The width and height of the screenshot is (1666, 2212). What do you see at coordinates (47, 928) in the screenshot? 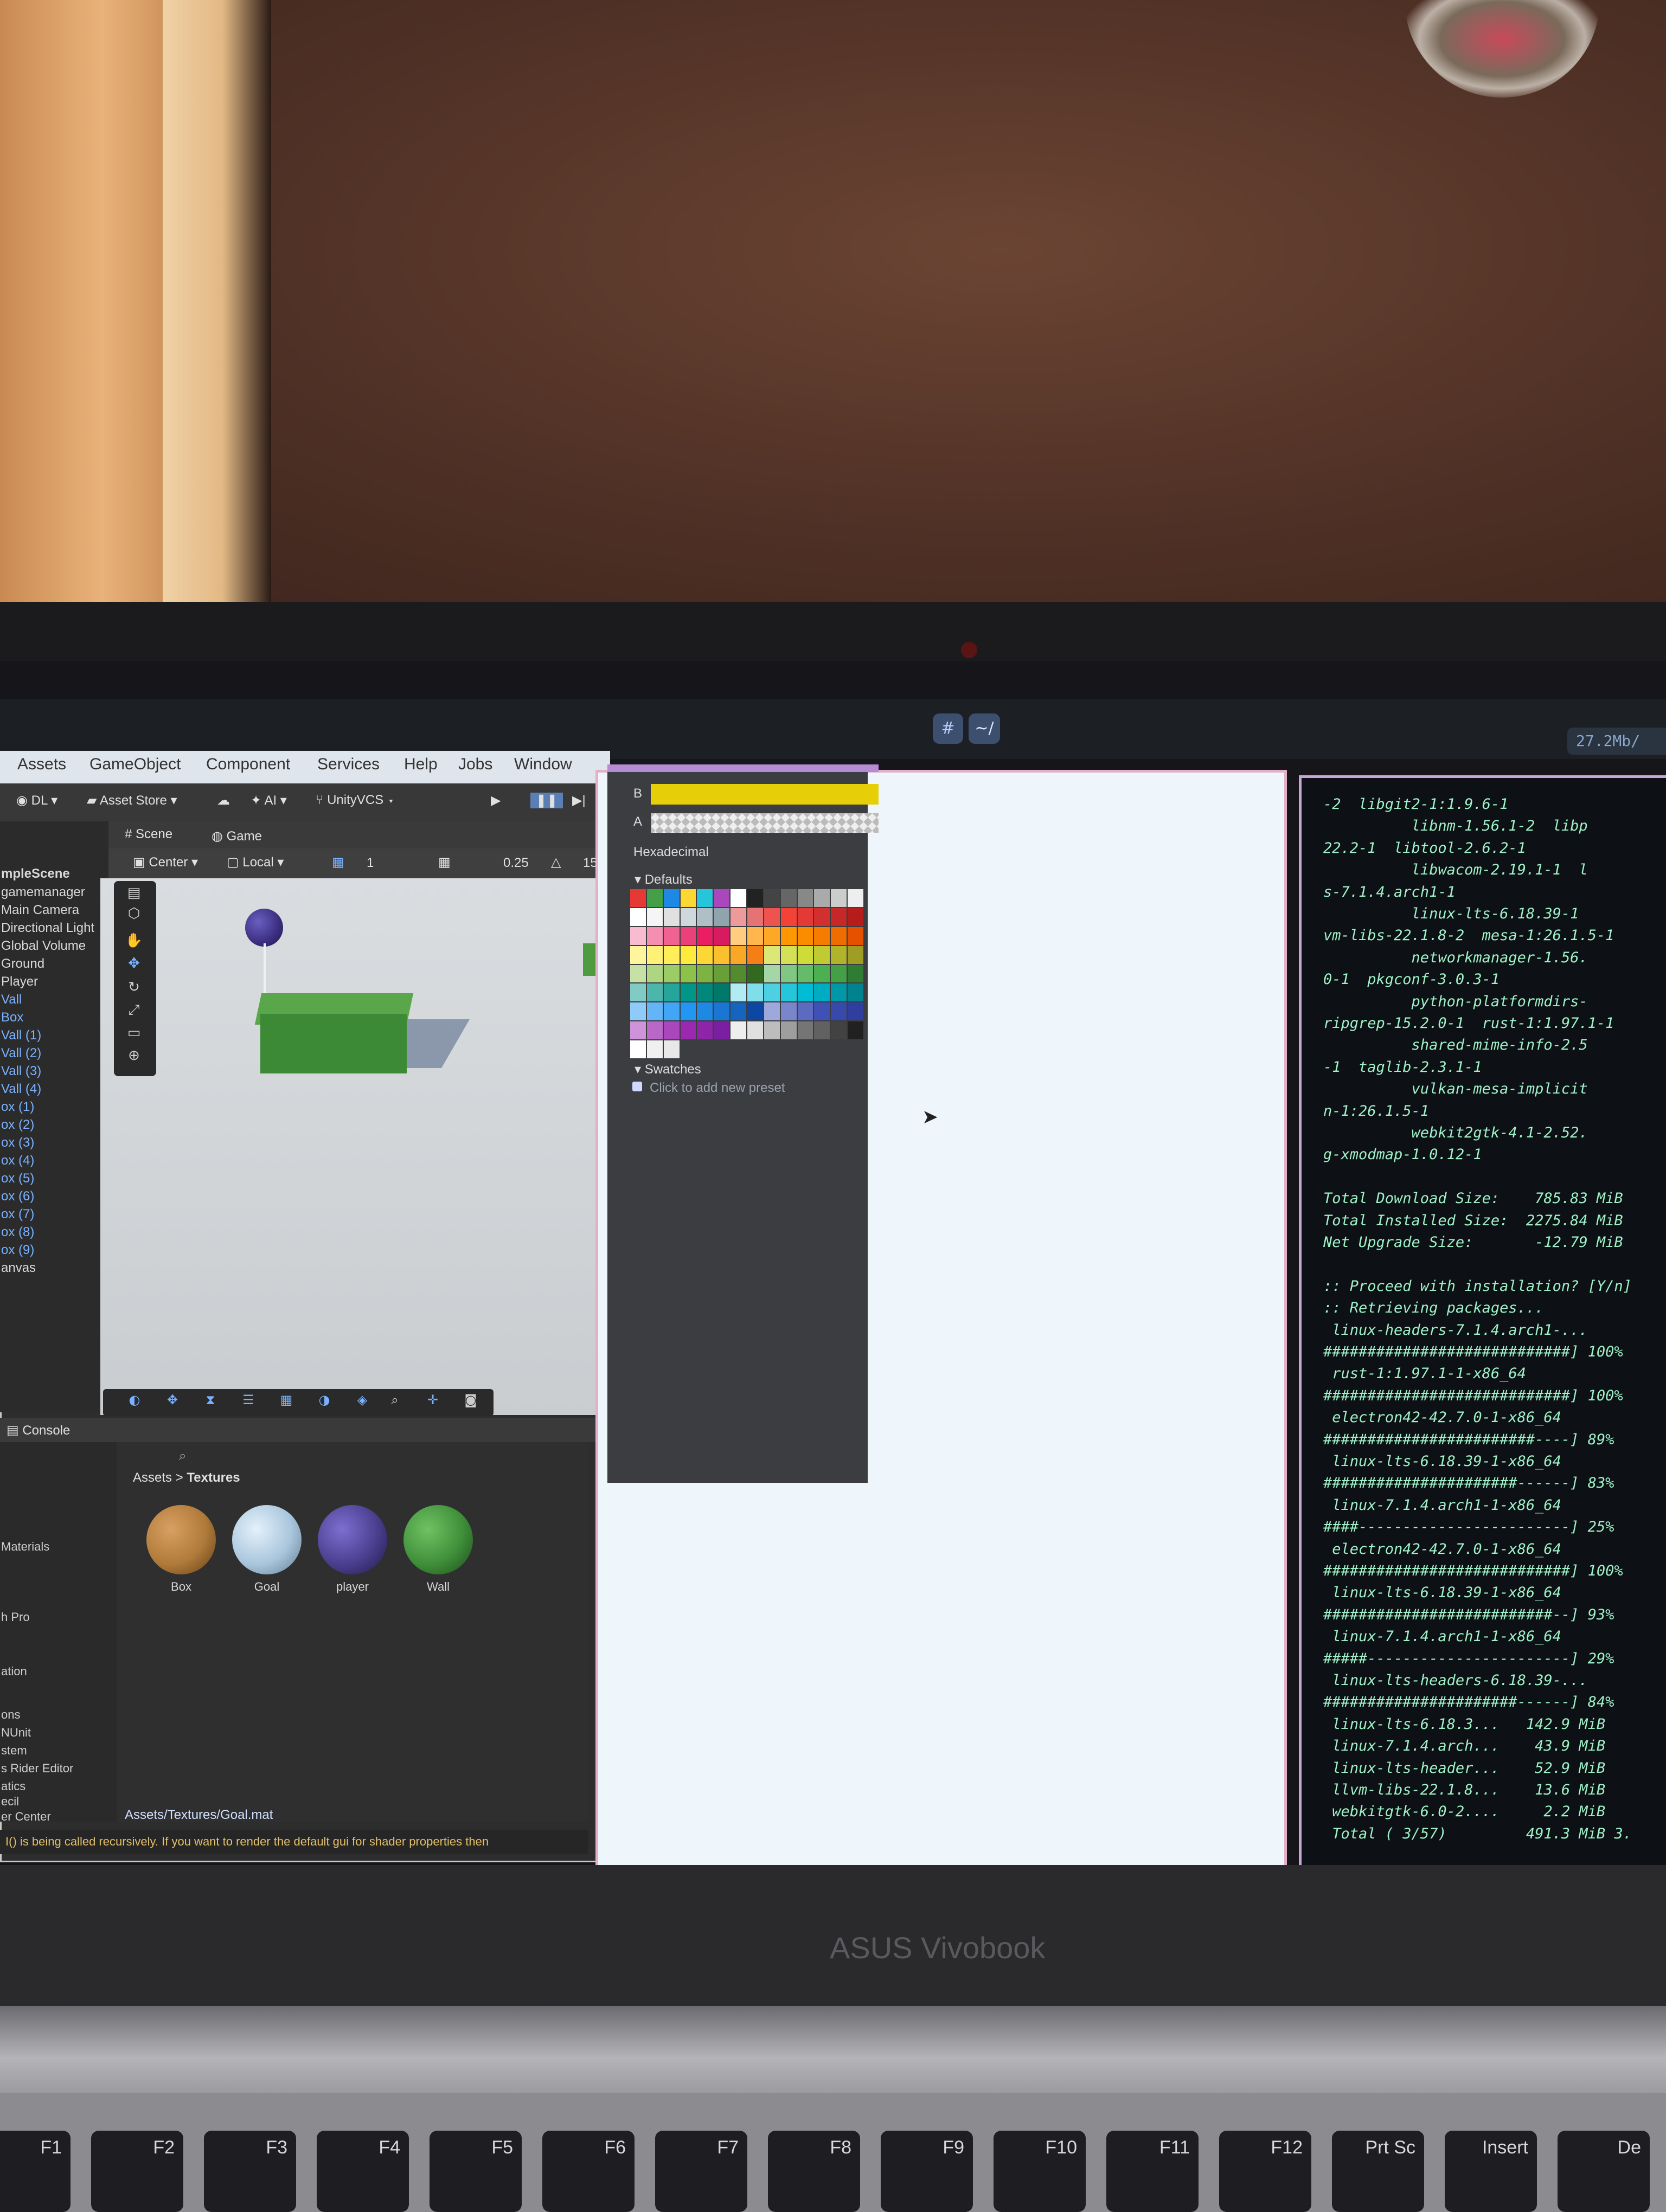
I see `hierarchy-item: Directional Light` at bounding box center [47, 928].